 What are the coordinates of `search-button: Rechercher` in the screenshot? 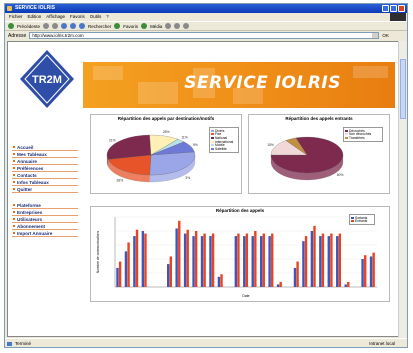 It's located at (99, 26).